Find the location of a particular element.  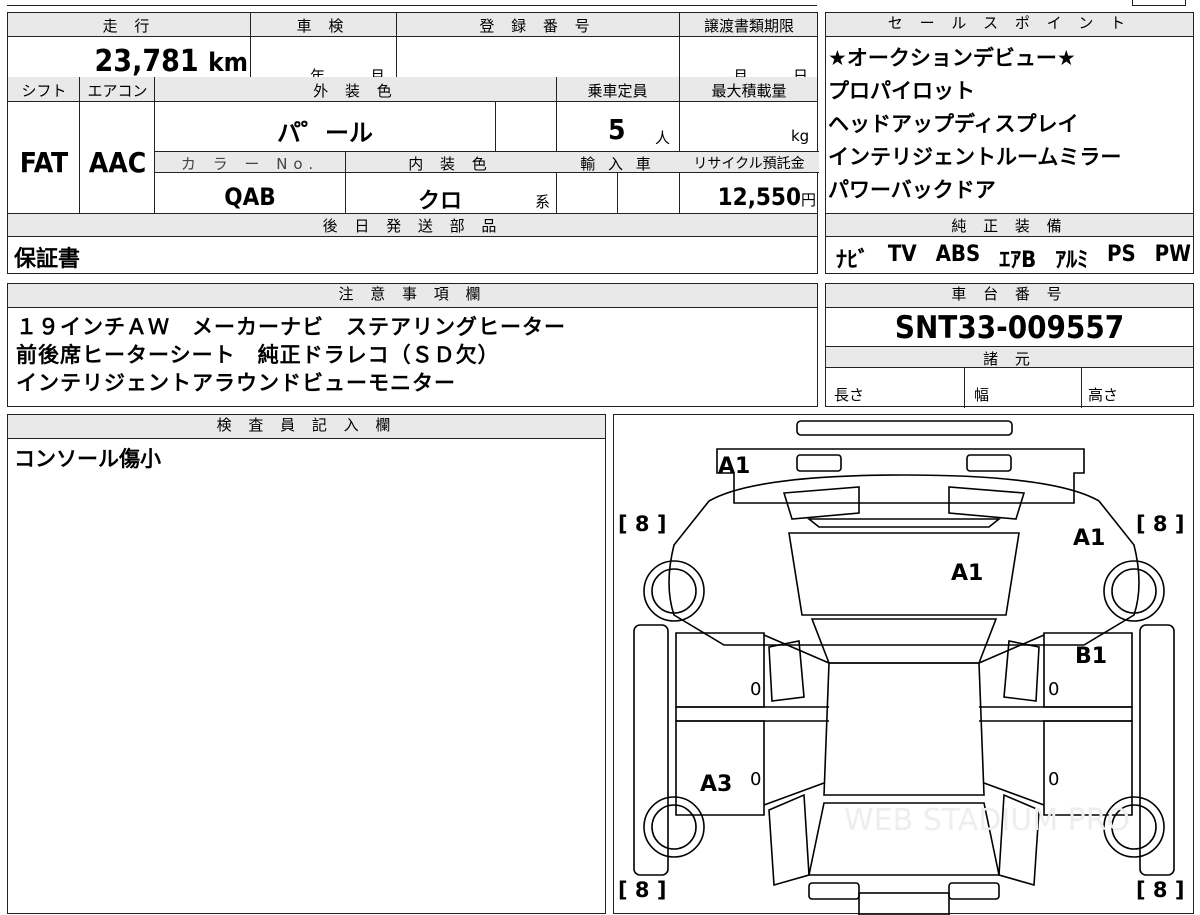

shift-value: FAT is located at coordinates (44, 162).